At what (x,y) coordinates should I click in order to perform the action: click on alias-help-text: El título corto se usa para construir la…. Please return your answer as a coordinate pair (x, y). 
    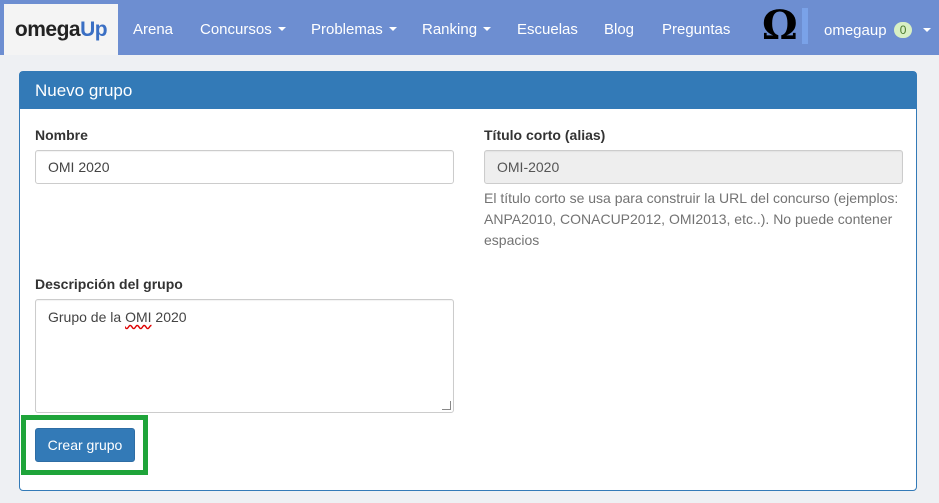
    Looking at the image, I should click on (691, 219).